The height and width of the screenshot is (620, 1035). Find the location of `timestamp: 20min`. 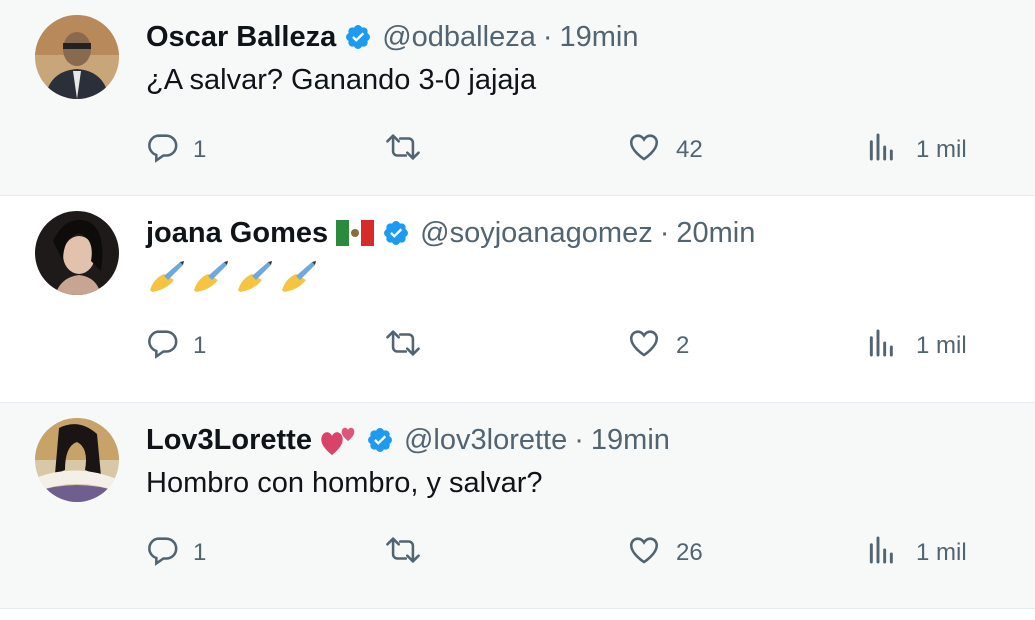

timestamp: 20min is located at coordinates (715, 233).